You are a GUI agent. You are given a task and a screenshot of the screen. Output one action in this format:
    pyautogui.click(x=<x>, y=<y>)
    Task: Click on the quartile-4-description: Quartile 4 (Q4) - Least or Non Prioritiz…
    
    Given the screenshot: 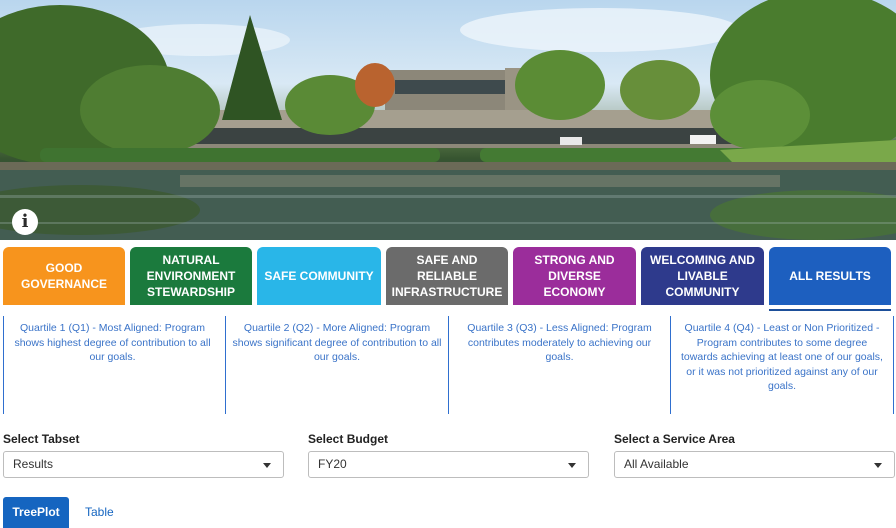 What is the action you would take?
    pyautogui.click(x=782, y=357)
    